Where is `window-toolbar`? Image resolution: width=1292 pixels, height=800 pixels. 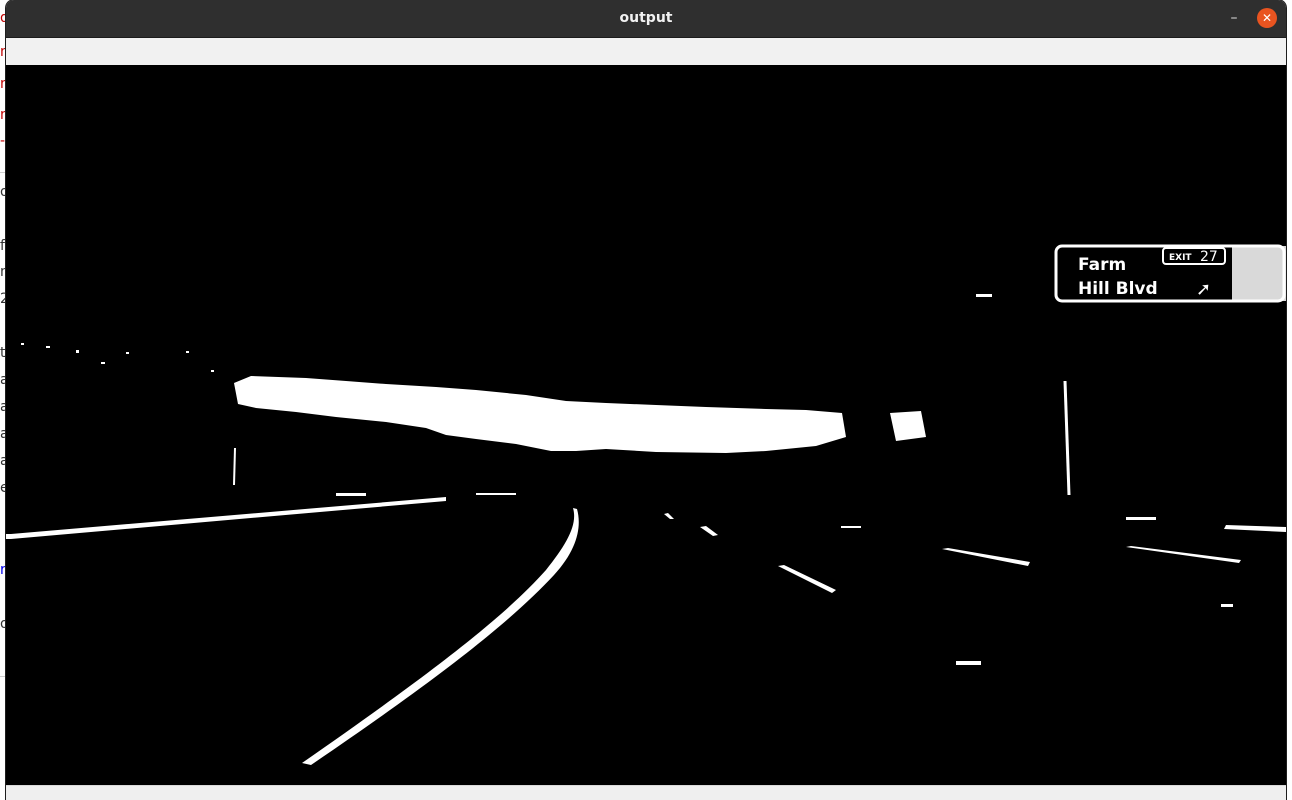
window-toolbar is located at coordinates (646, 52).